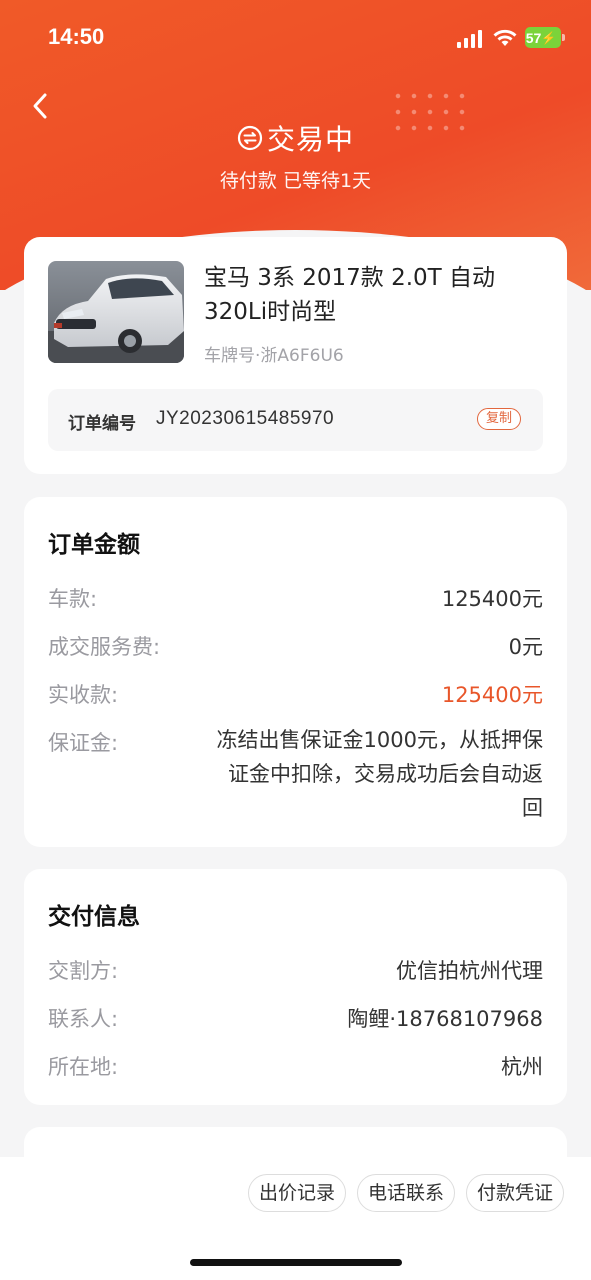  I want to click on home-indicator, so click(296, 1262).